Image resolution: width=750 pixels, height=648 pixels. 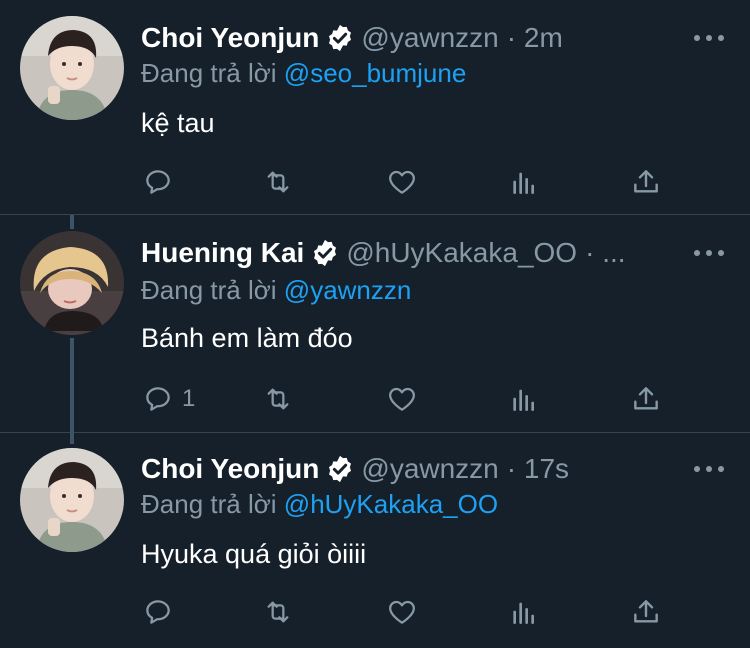 I want to click on replying-to: Đang trả lời @yawnzzn, so click(x=276, y=290).